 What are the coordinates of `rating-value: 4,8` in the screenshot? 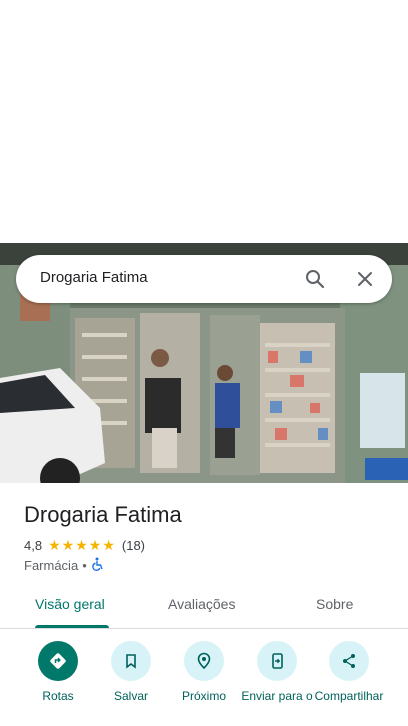 It's located at (33, 545).